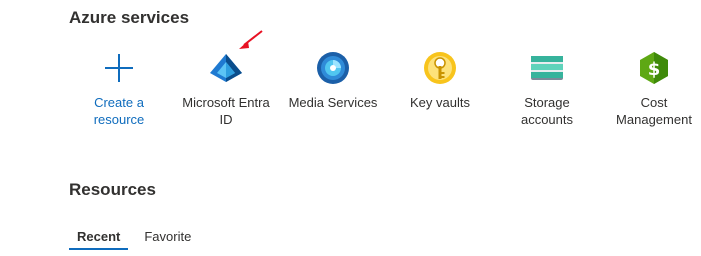 Image resolution: width=701 pixels, height=256 pixels. I want to click on tab-favorite: Favorite, so click(167, 240).